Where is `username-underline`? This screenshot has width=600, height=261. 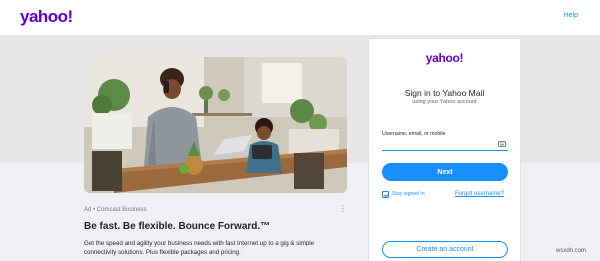
username-underline is located at coordinates (445, 150).